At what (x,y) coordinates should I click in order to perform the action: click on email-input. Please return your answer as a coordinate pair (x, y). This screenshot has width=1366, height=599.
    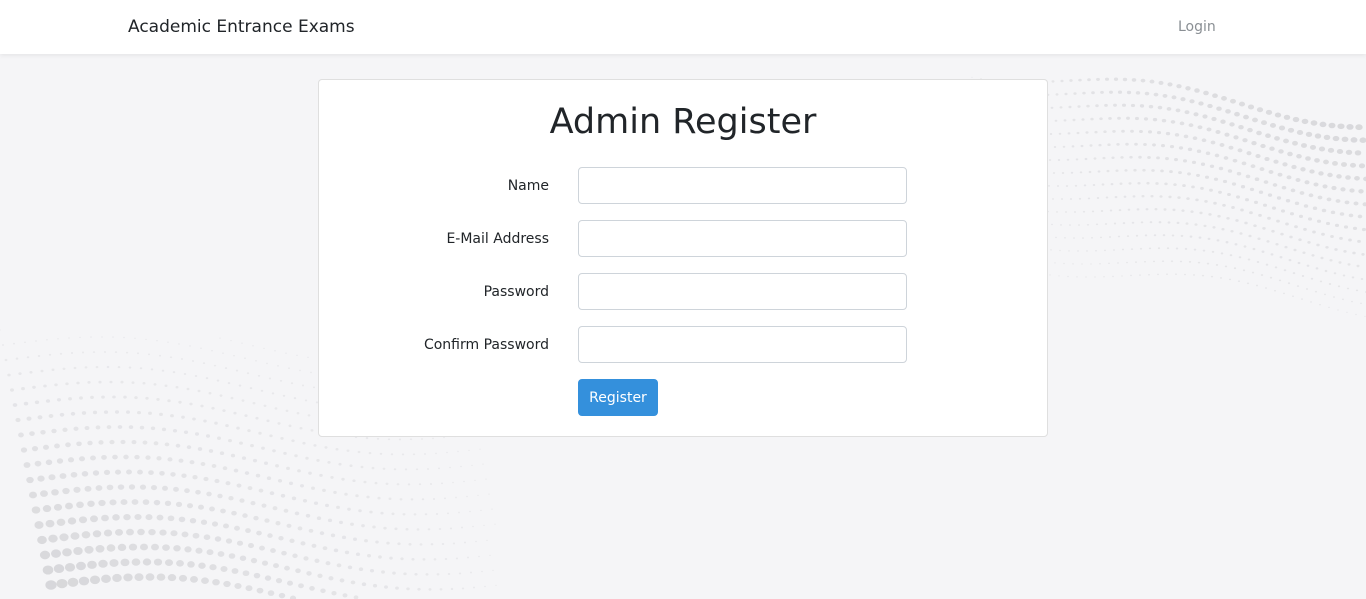
    Looking at the image, I should click on (742, 238).